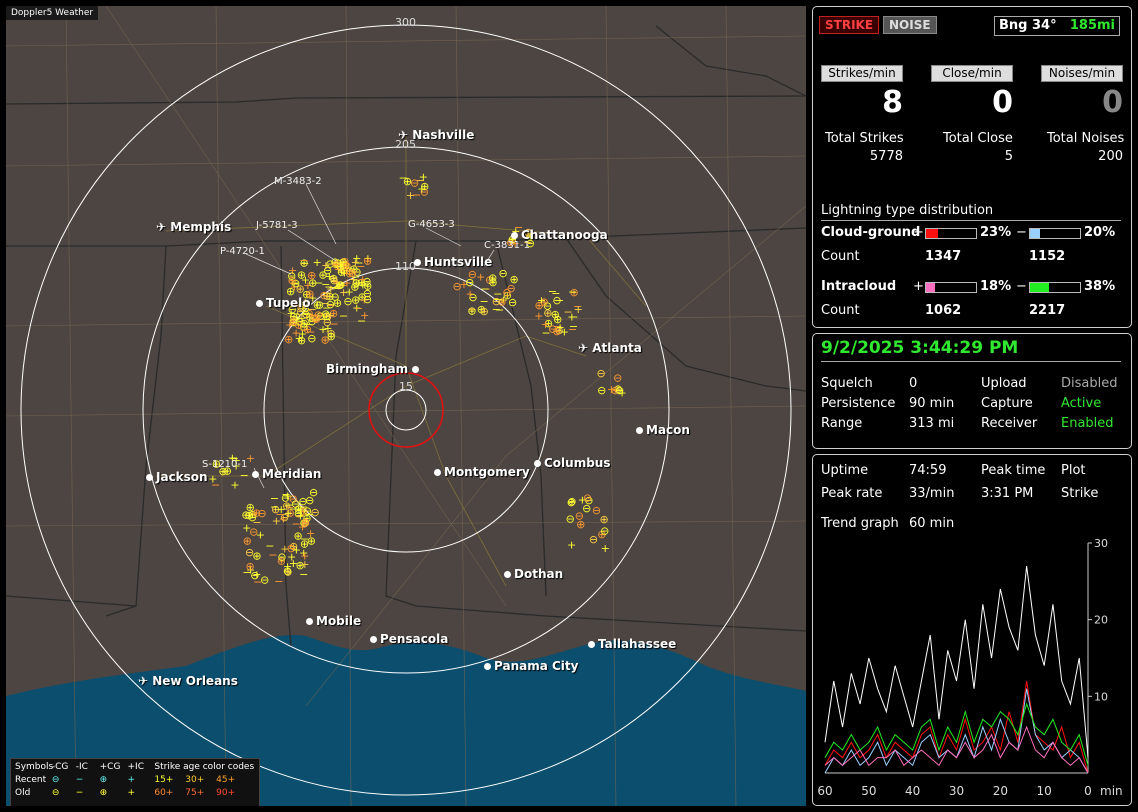 Image resolution: width=1138 pixels, height=812 pixels. I want to click on city-jackson: Jackson, so click(177, 477).